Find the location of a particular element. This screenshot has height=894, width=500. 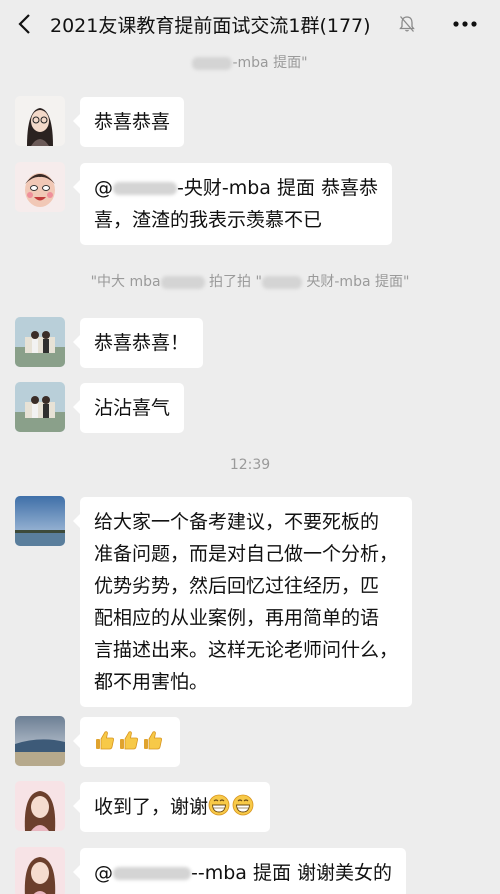

avatar-sky-landscape-icon is located at coordinates (40, 521).